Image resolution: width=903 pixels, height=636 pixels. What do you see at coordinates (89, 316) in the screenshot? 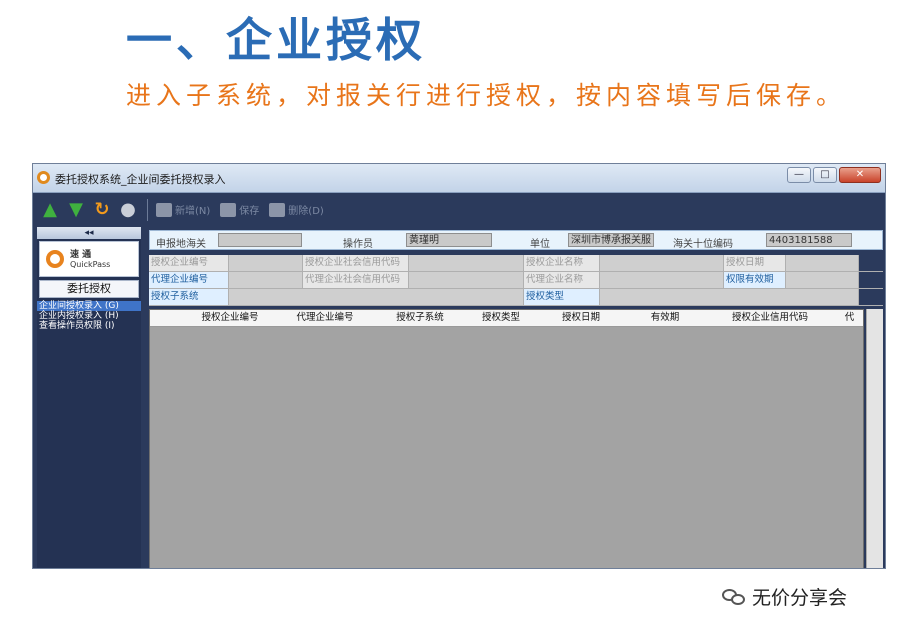
I see `sidebar-item-intra-company: 企业内授权录入 (H)` at bounding box center [89, 316].